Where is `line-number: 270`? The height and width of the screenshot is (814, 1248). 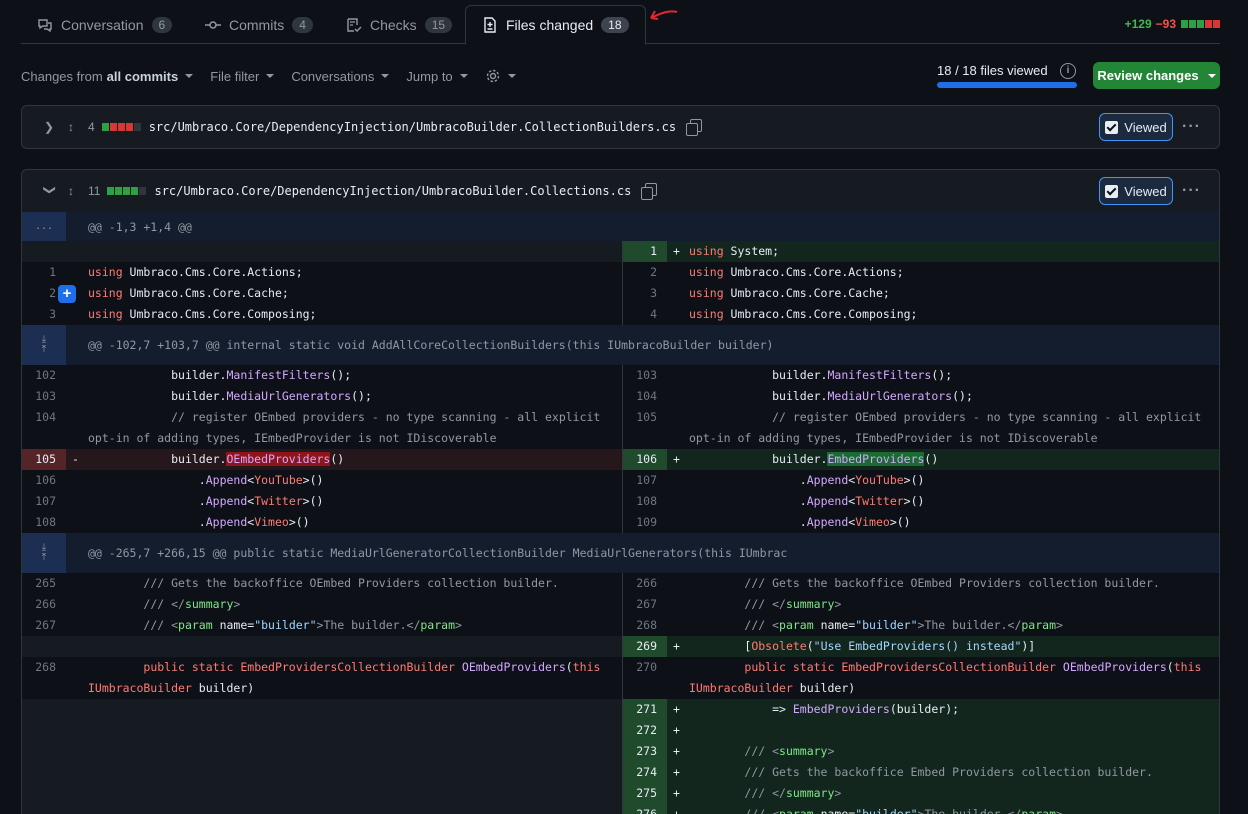
line-number: 270 is located at coordinates (645, 678).